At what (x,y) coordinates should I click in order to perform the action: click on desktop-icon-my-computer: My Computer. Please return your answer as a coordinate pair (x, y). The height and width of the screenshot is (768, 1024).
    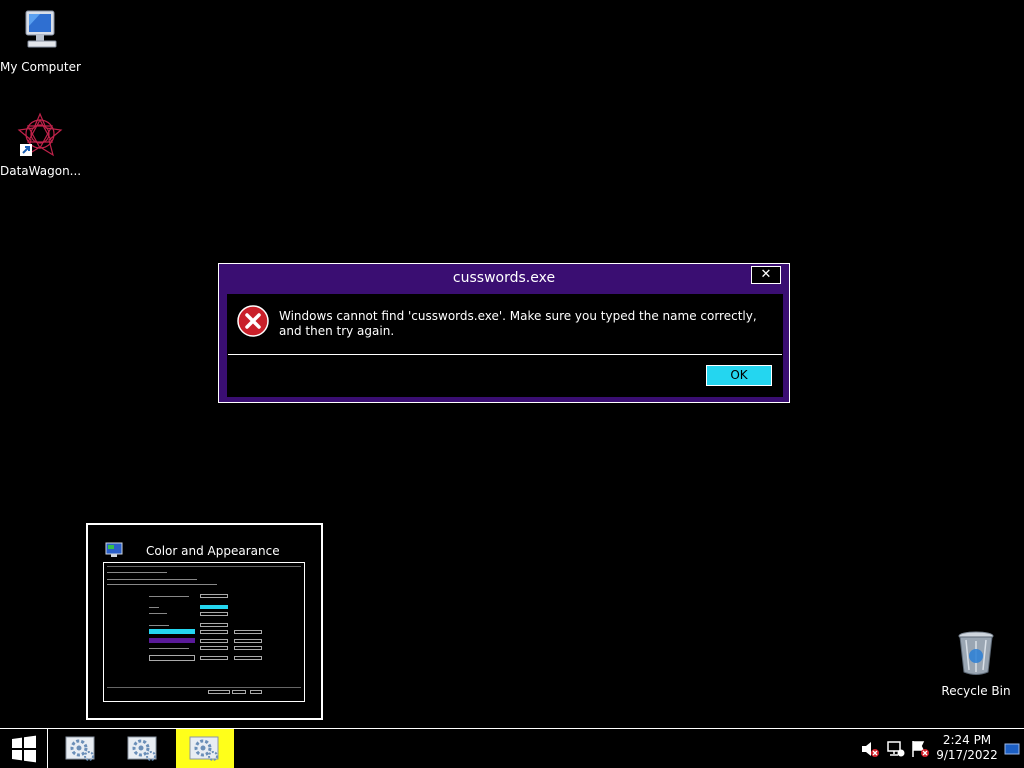
    Looking at the image, I should click on (40, 41).